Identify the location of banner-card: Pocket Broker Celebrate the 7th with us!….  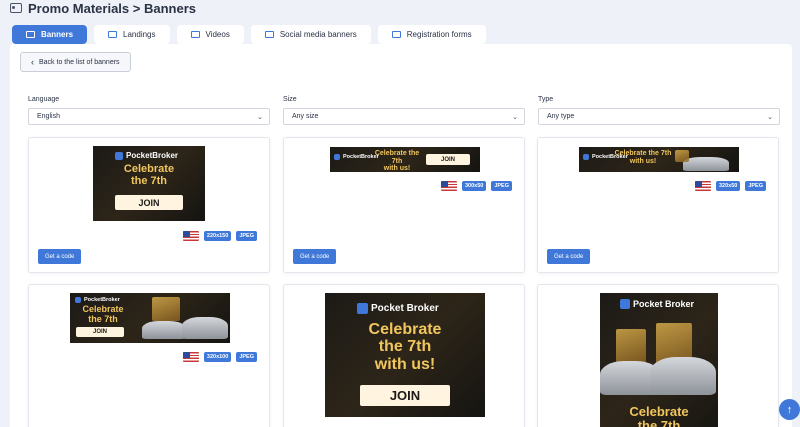
(404, 355).